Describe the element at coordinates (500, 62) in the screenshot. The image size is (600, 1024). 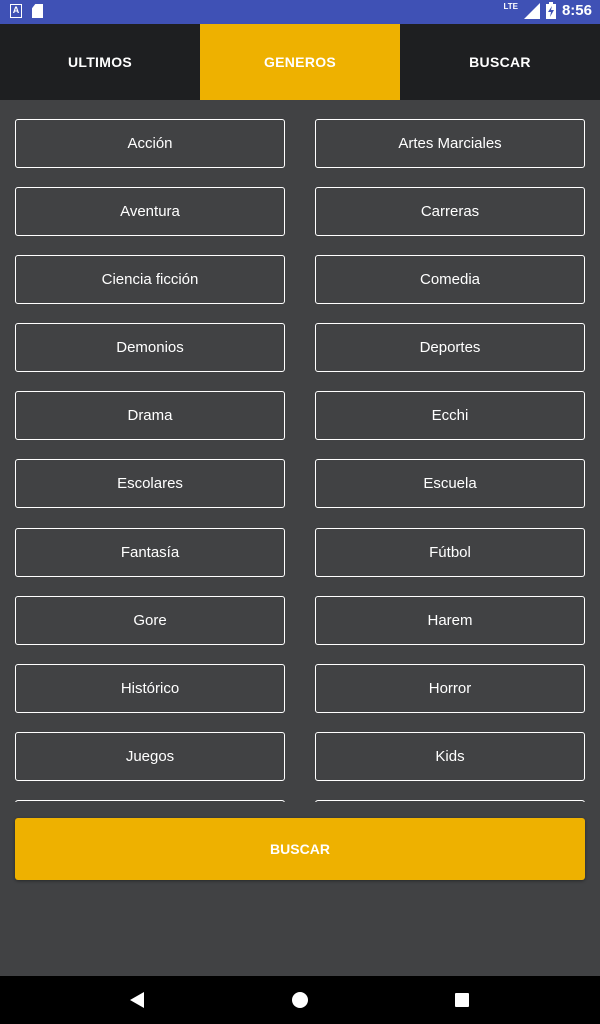
I see `tab-buscar: BUSCAR` at that location.